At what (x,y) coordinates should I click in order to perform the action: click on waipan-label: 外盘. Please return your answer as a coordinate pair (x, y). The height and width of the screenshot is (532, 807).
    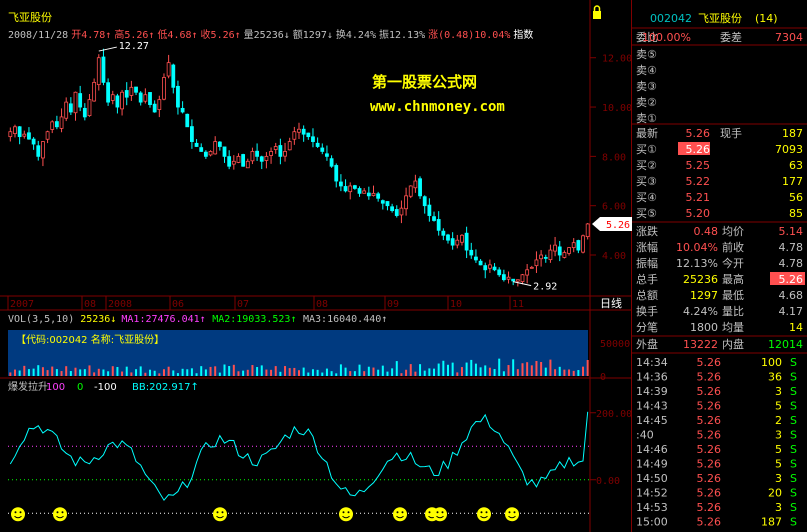
    Looking at the image, I should click on (647, 344).